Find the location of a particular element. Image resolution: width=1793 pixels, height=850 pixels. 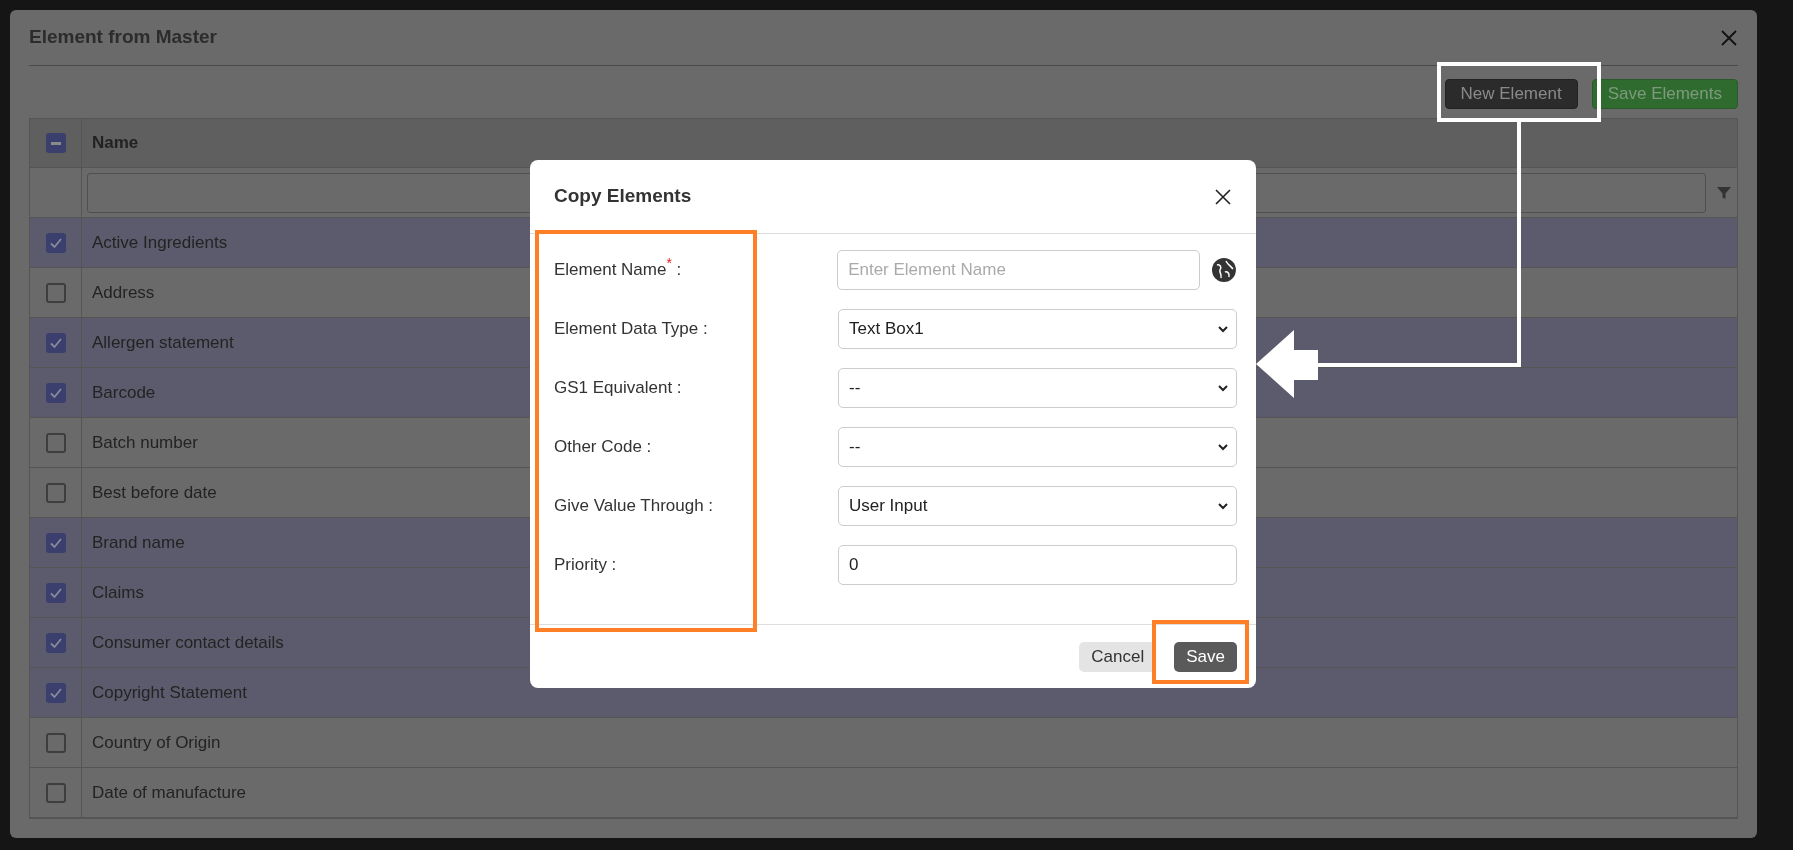

filter-icon is located at coordinates (1724, 192).